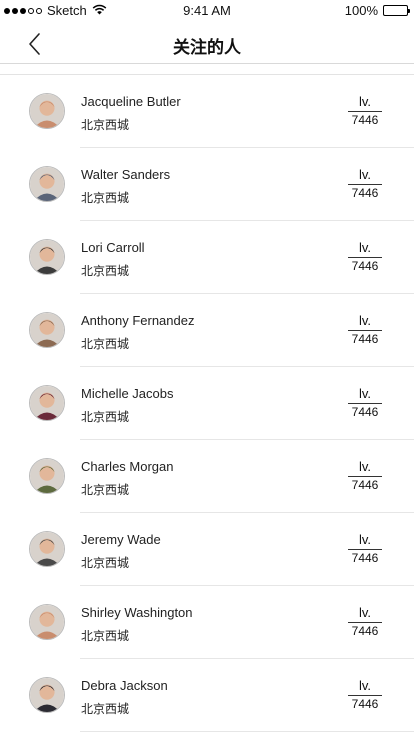  I want to click on nav-bar: 关注的人, so click(207, 43).